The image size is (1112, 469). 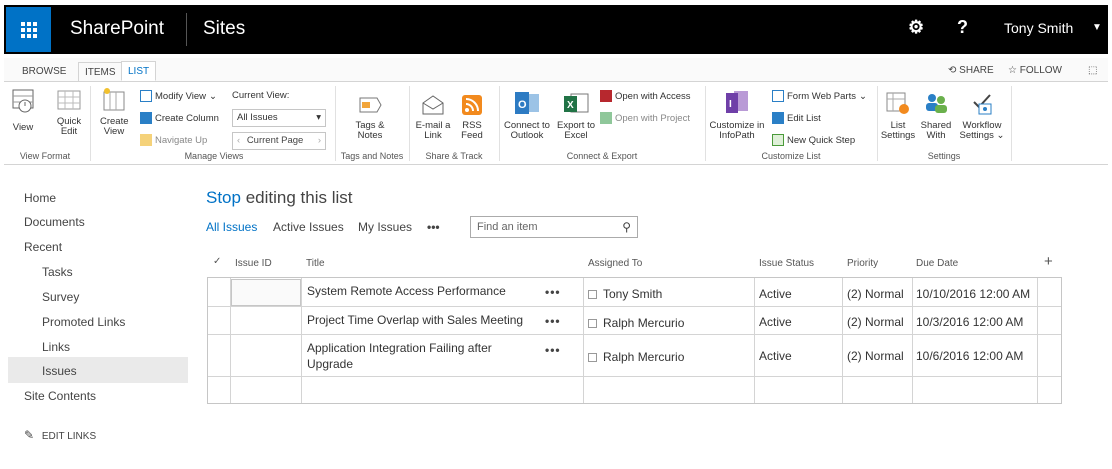 I want to click on active-cell-issue-id, so click(x=266, y=292).